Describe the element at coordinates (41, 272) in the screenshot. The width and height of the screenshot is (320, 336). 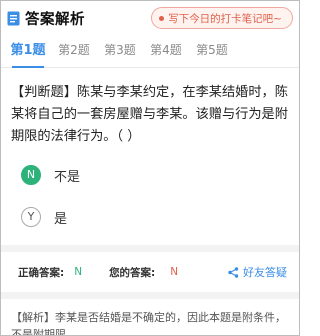
I see `correct-answer-label: 正确答案:` at that location.